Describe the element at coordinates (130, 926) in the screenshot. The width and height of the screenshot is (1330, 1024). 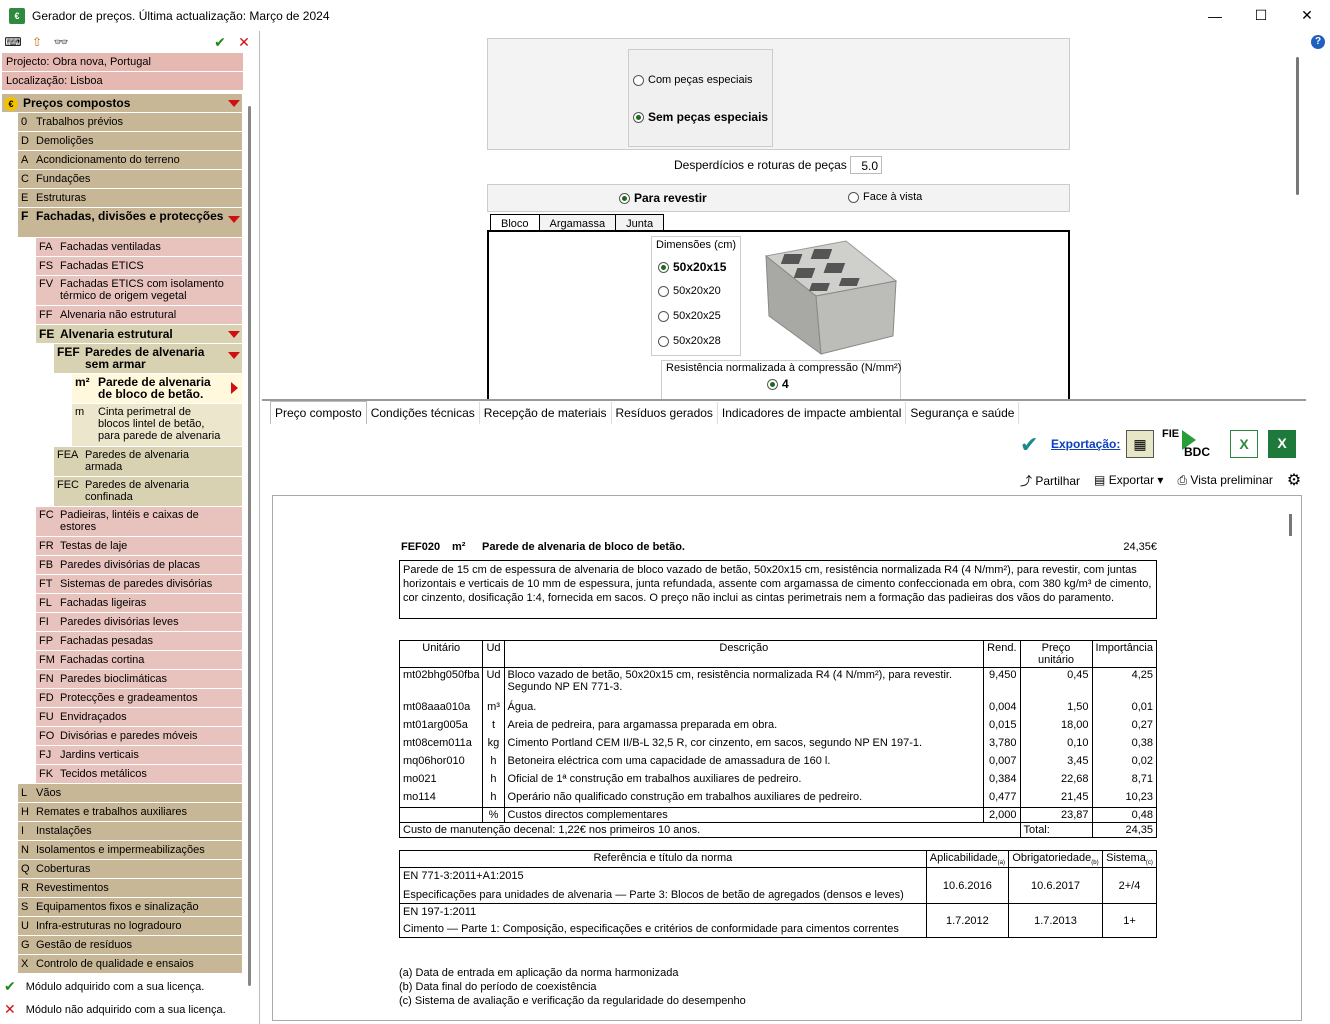
I see `tree-chapter-U: U Infra-estruturas no logradouro` at that location.